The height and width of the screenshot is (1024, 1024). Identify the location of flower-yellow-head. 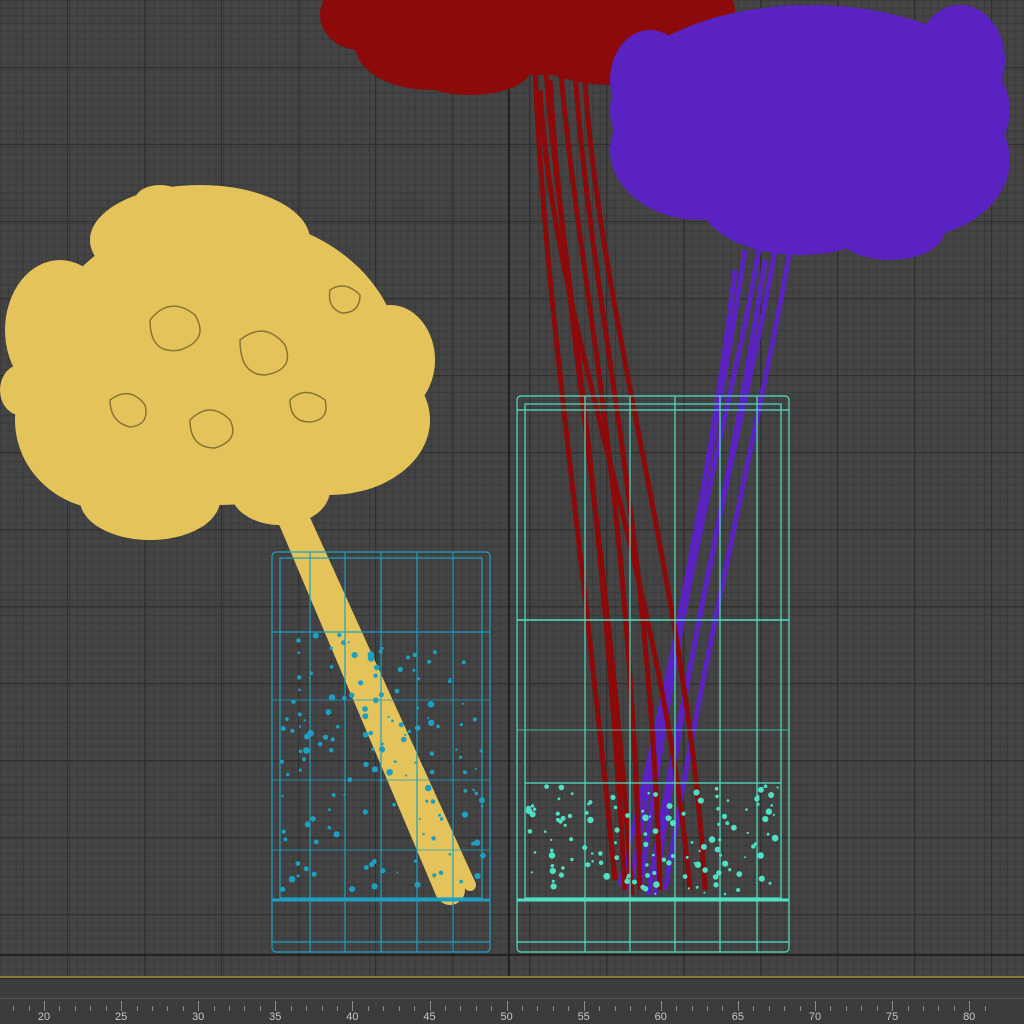
(217, 362).